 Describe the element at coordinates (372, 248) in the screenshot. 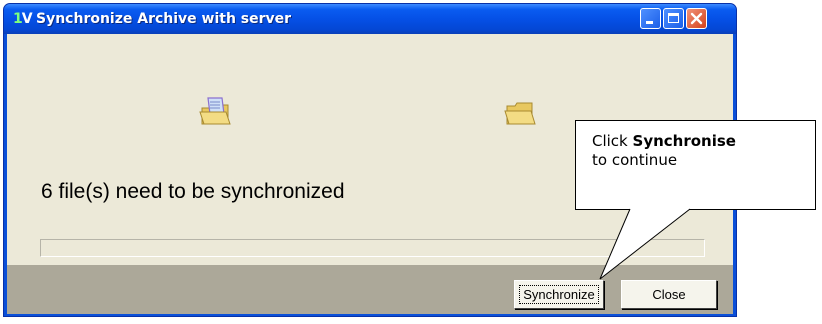

I see `progress-bar` at that location.